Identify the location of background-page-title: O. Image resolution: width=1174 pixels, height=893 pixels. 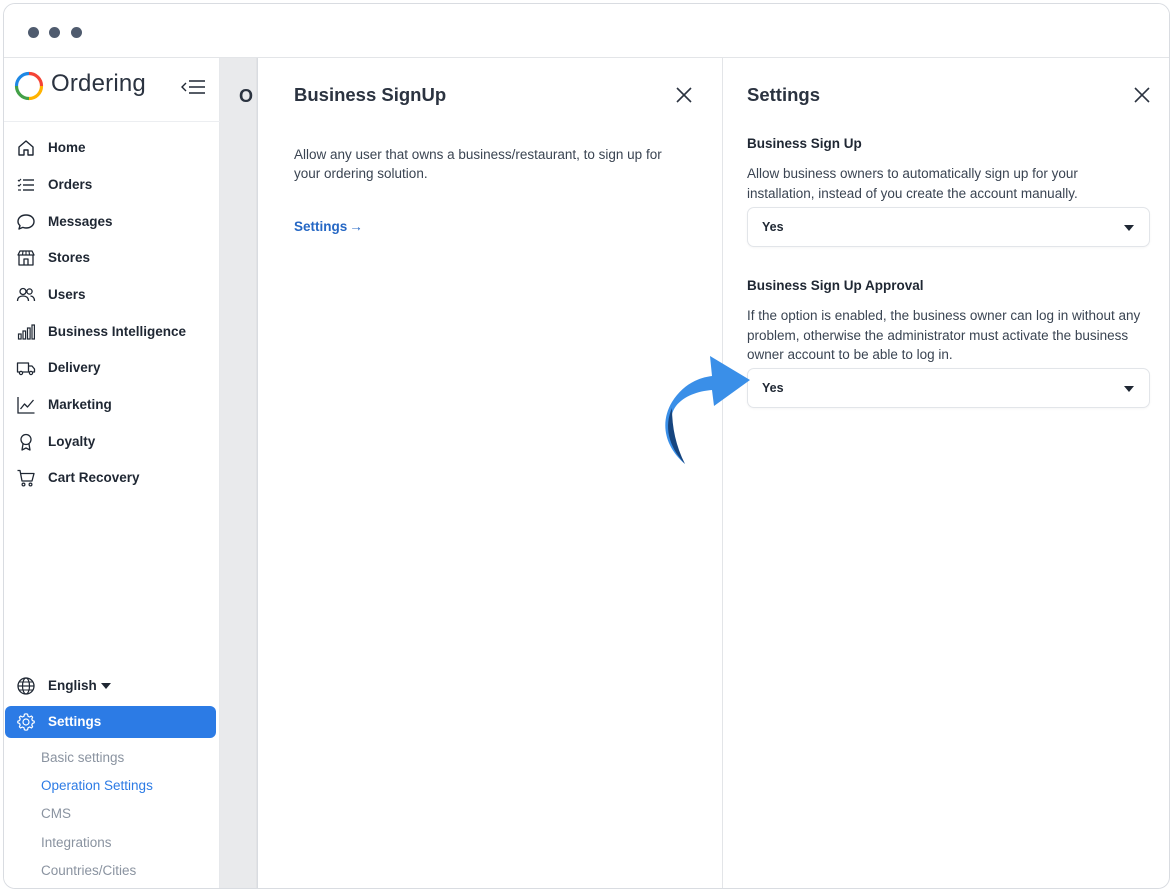
(246, 96).